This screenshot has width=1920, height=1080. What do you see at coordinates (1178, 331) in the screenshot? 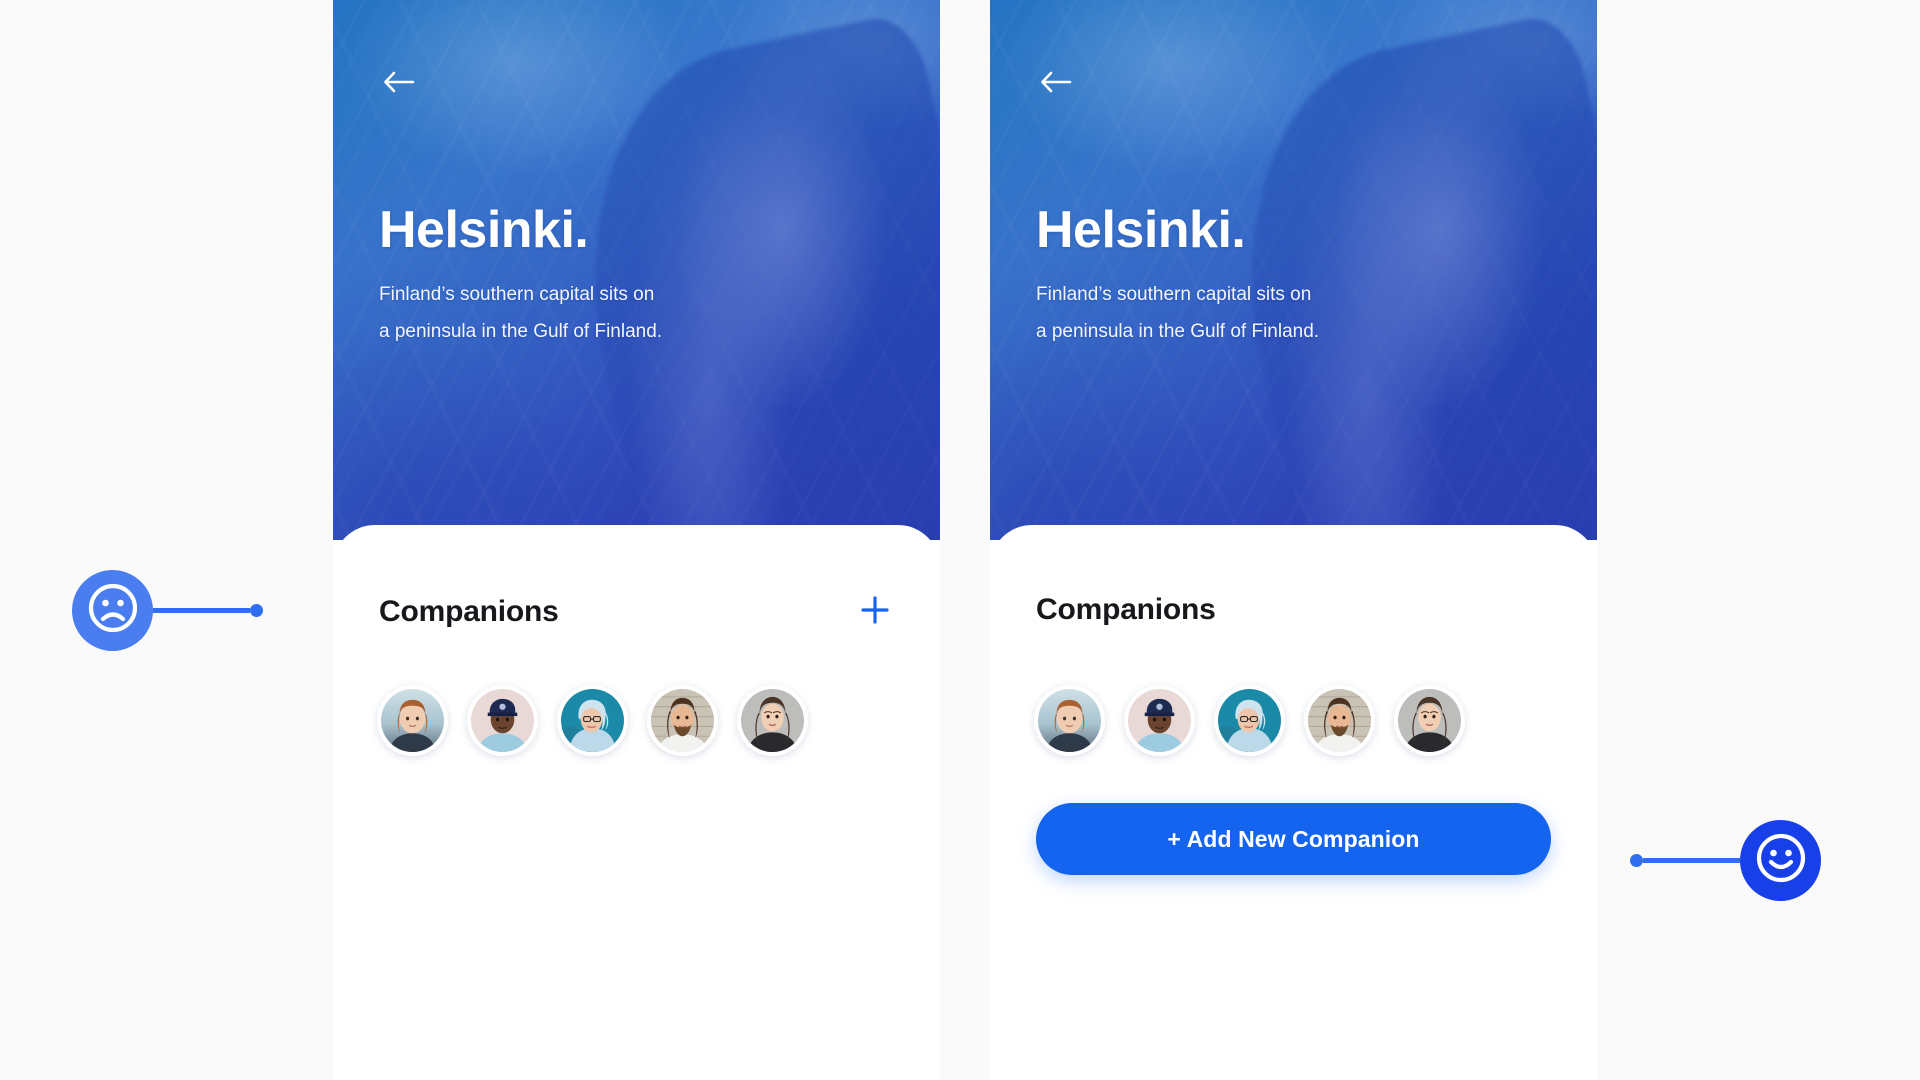
I see `hero-subtitle-line2-right: a peninsula in the Gulf of Finland.` at bounding box center [1178, 331].